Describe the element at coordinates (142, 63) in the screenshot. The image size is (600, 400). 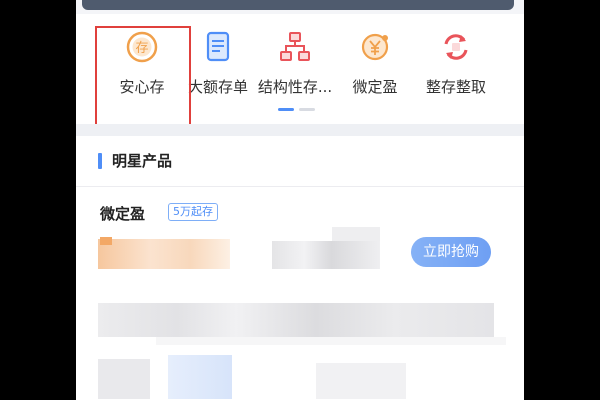
I see `menu-item-anxincun: 存 安心存` at that location.